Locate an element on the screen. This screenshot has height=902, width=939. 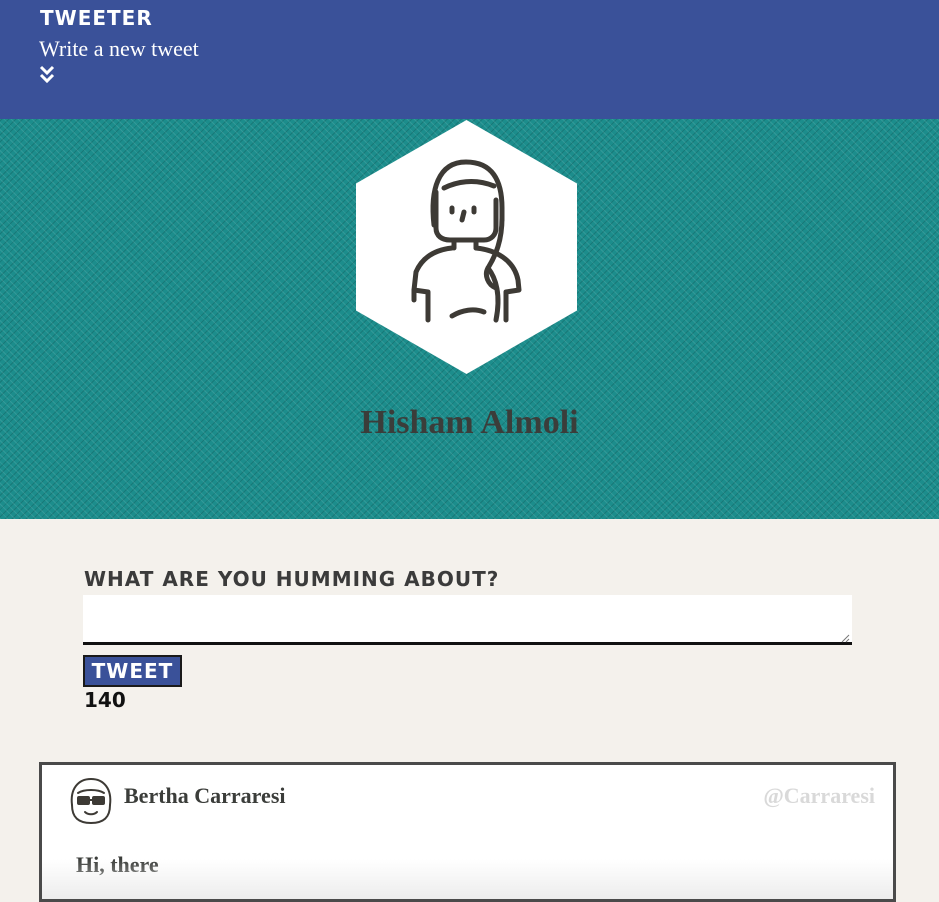
profile-name: Hisham Almoli is located at coordinates (469, 422).